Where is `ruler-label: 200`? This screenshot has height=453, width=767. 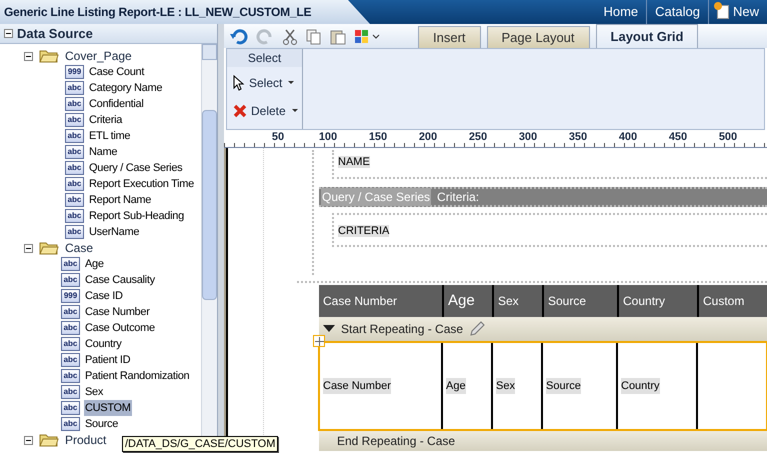 ruler-label: 200 is located at coordinates (428, 137).